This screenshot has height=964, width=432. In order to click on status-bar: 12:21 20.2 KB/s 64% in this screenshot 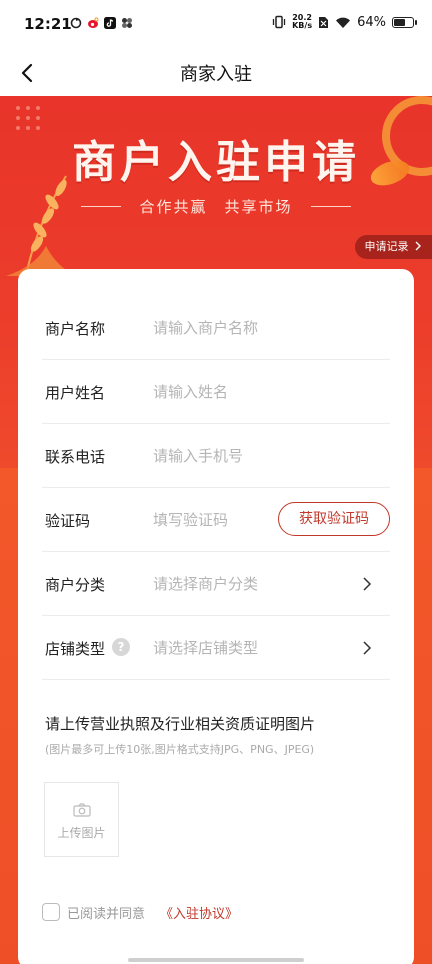, I will do `click(216, 25)`.